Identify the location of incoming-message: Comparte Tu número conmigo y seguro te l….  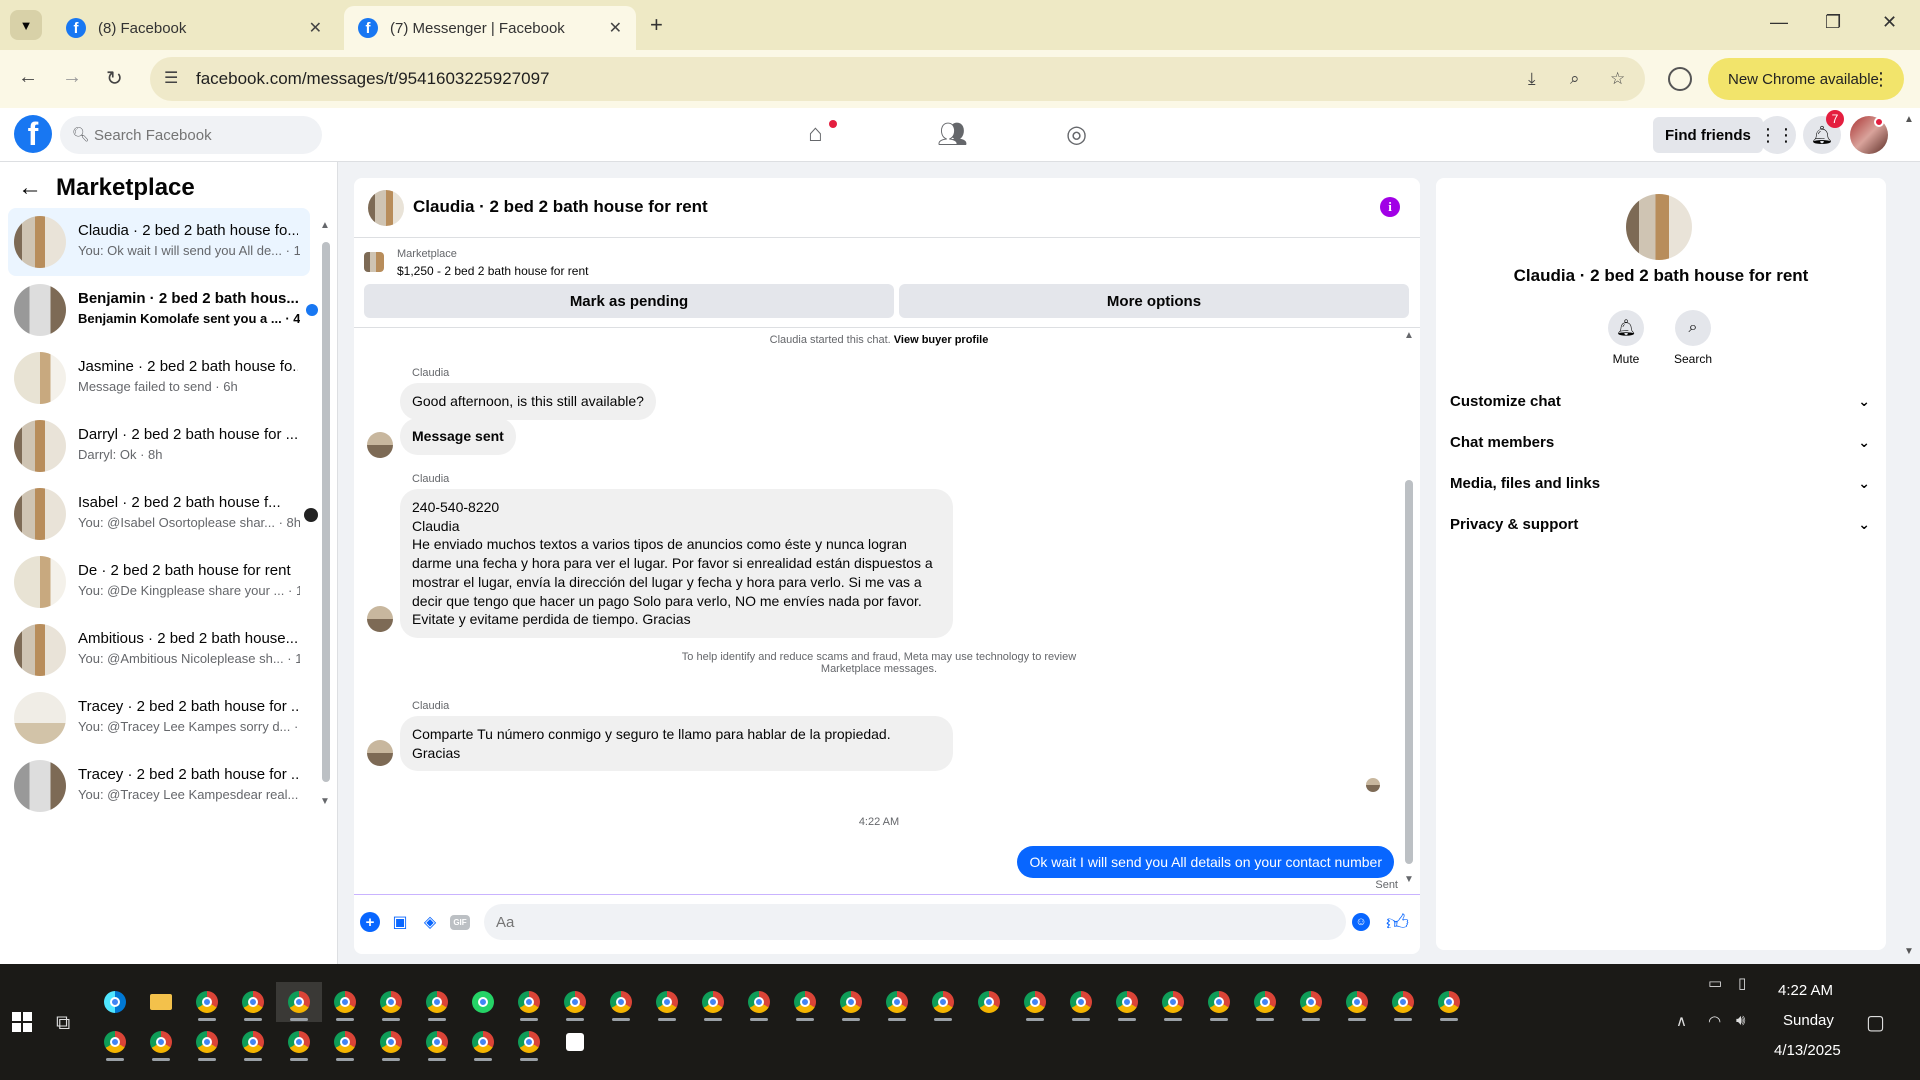
(676, 744).